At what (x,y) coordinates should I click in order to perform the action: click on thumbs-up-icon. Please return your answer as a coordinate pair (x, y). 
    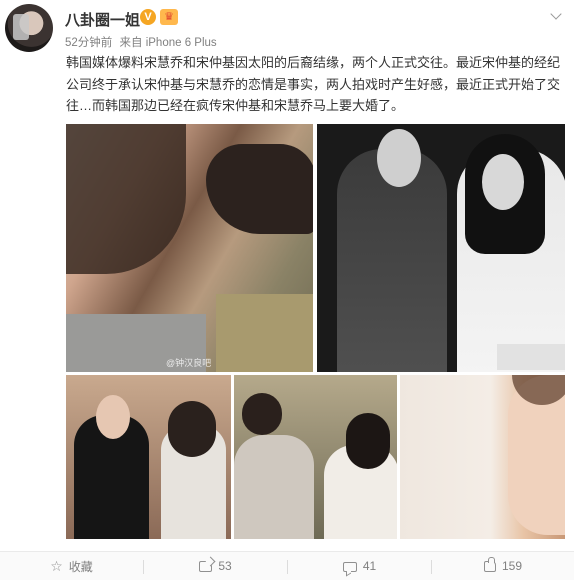
    Looking at the image, I should click on (489, 564).